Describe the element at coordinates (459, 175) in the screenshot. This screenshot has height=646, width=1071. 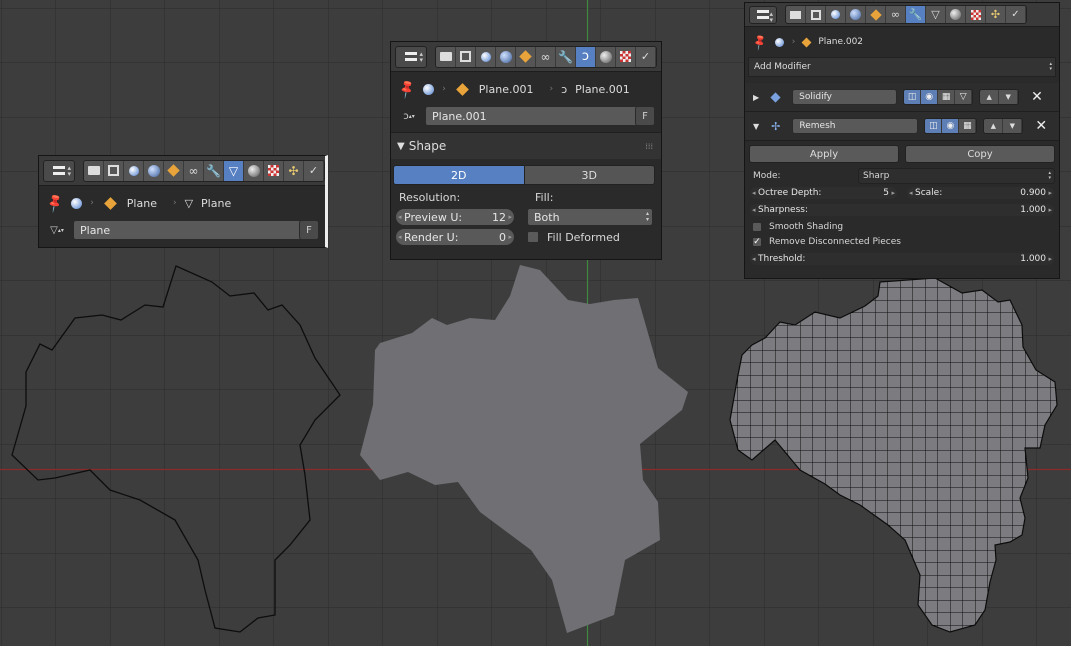
I see `tab-2d: 2D` at that location.